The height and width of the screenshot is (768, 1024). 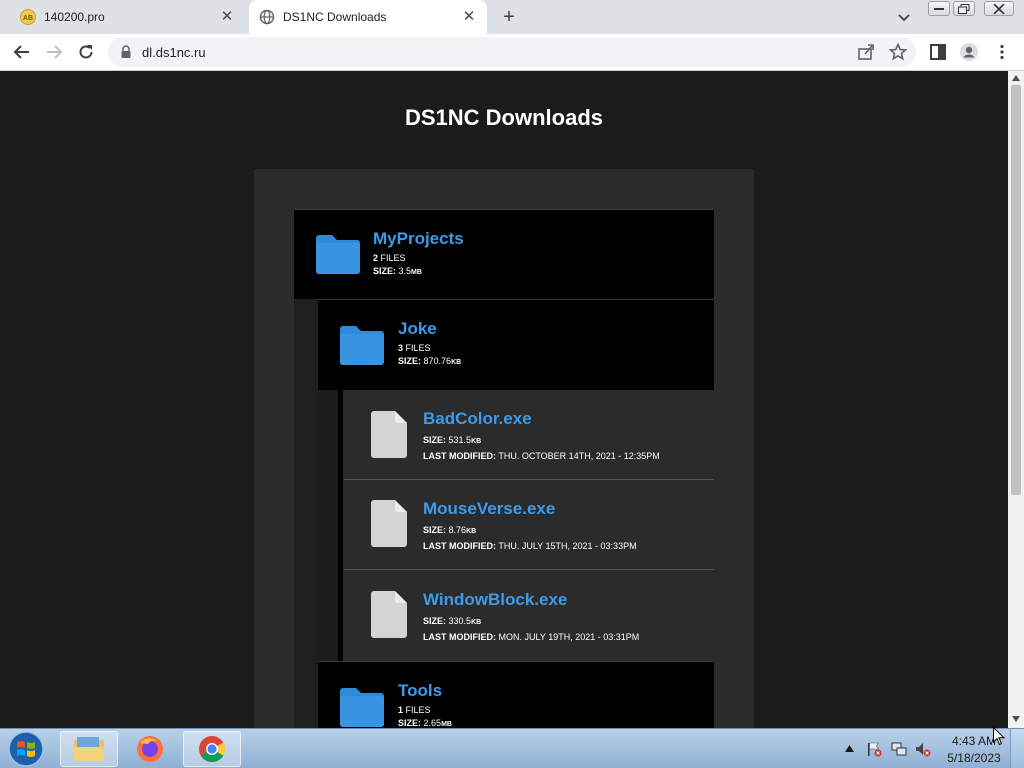 I want to click on taskbar-explorer, so click(x=89, y=749).